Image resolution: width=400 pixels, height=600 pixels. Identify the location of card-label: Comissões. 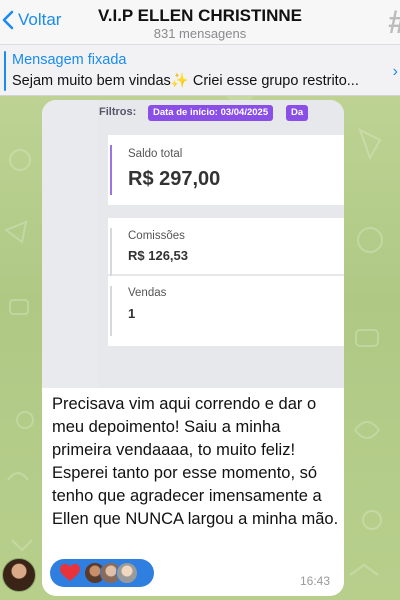
(156, 236).